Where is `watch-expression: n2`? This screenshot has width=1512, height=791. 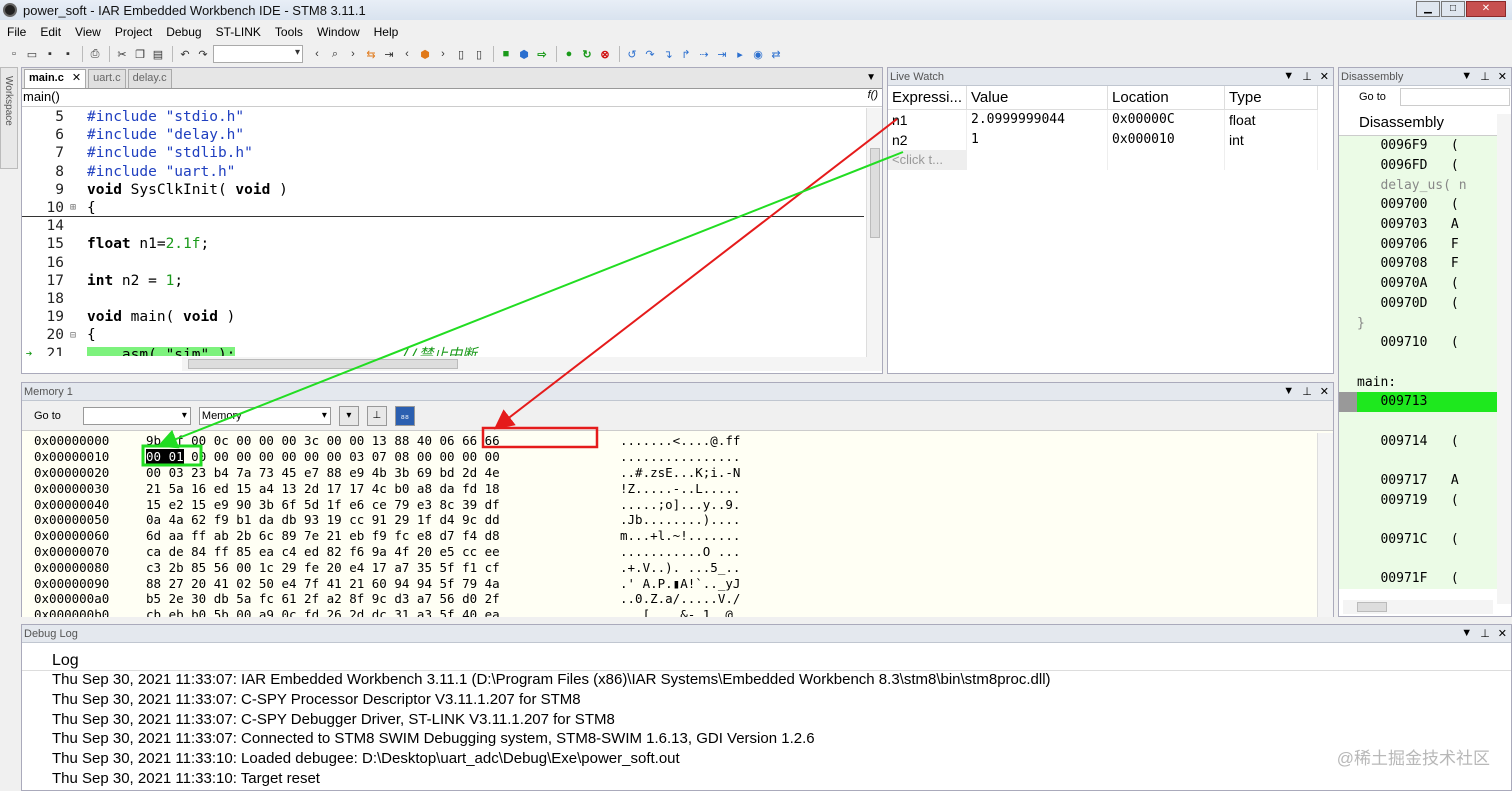
watch-expression: n2 is located at coordinates (928, 139).